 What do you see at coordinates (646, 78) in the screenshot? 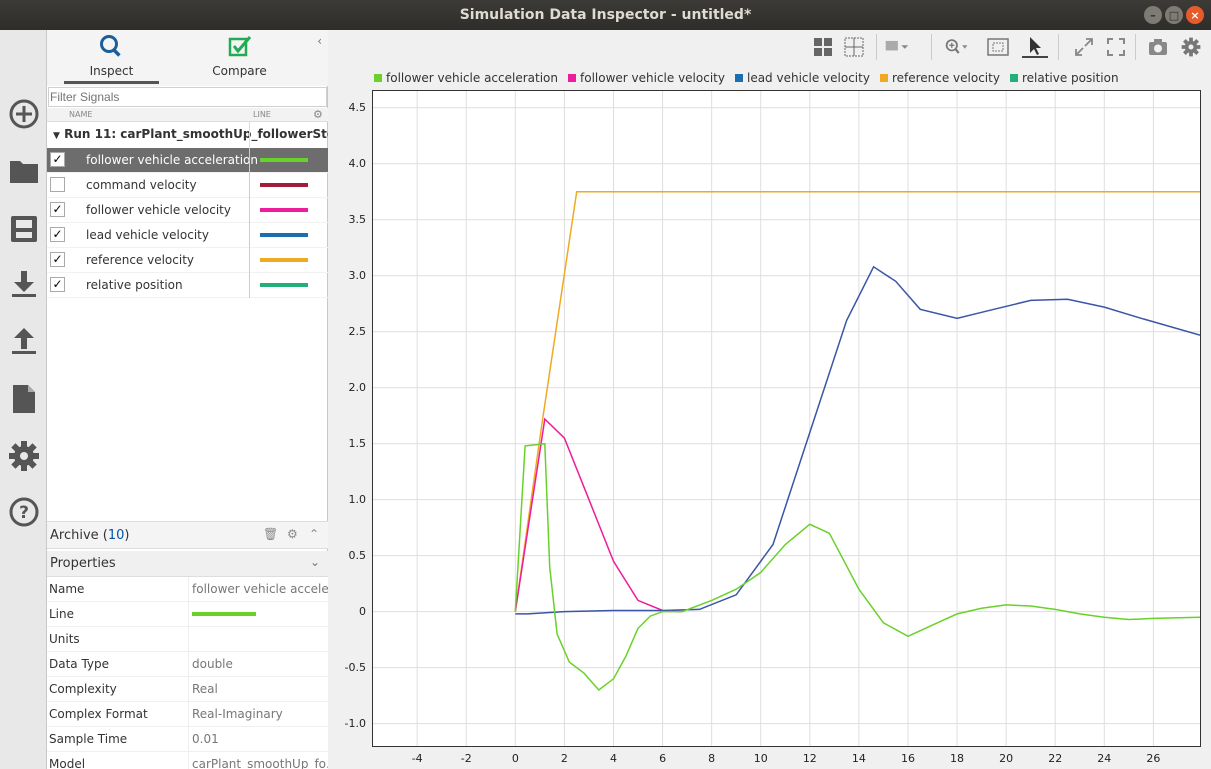
I see `legend-item: follower vehicle velocity` at bounding box center [646, 78].